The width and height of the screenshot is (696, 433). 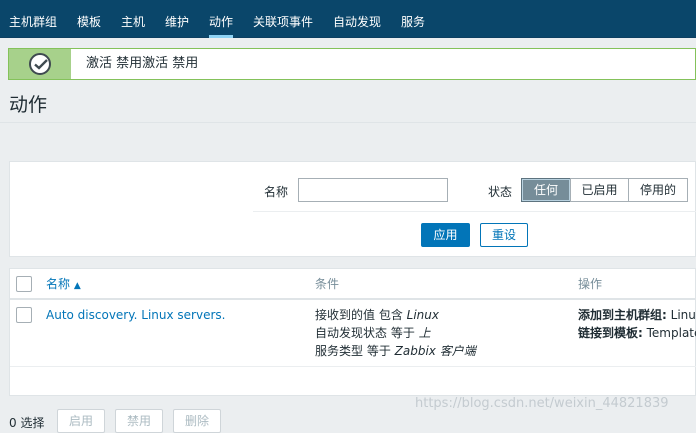 What do you see at coordinates (283, 19) in the screenshot?
I see `nav-item-correlation: 关联项事件` at bounding box center [283, 19].